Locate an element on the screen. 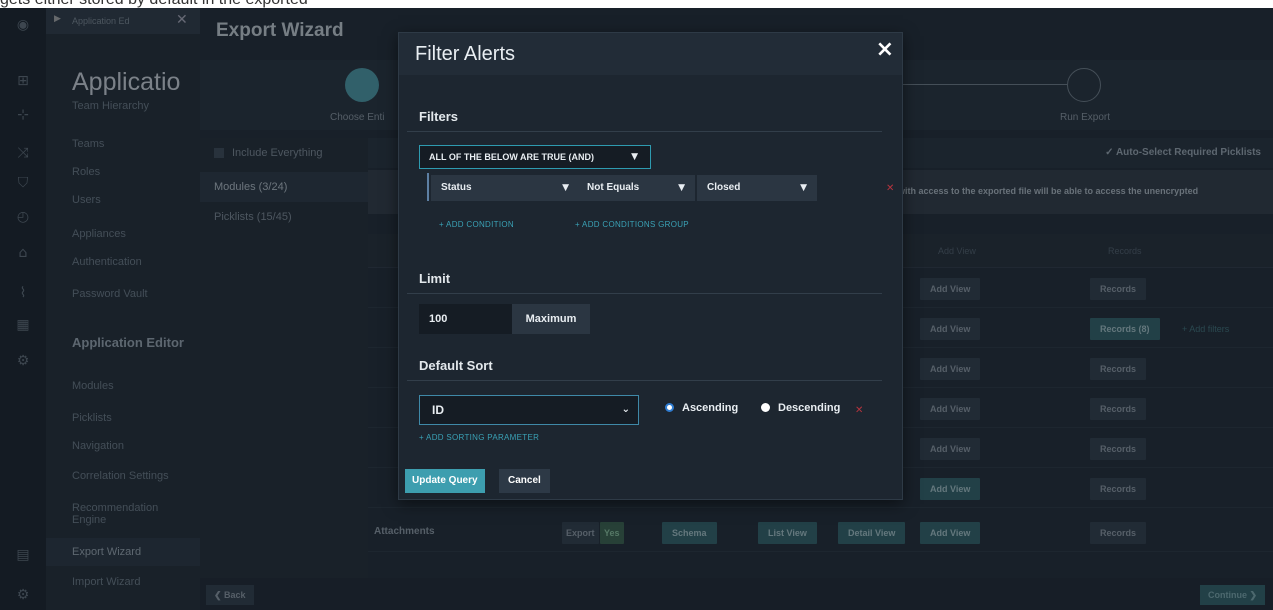 The image size is (1273, 610). radio-unselected-icon is located at coordinates (765, 407).